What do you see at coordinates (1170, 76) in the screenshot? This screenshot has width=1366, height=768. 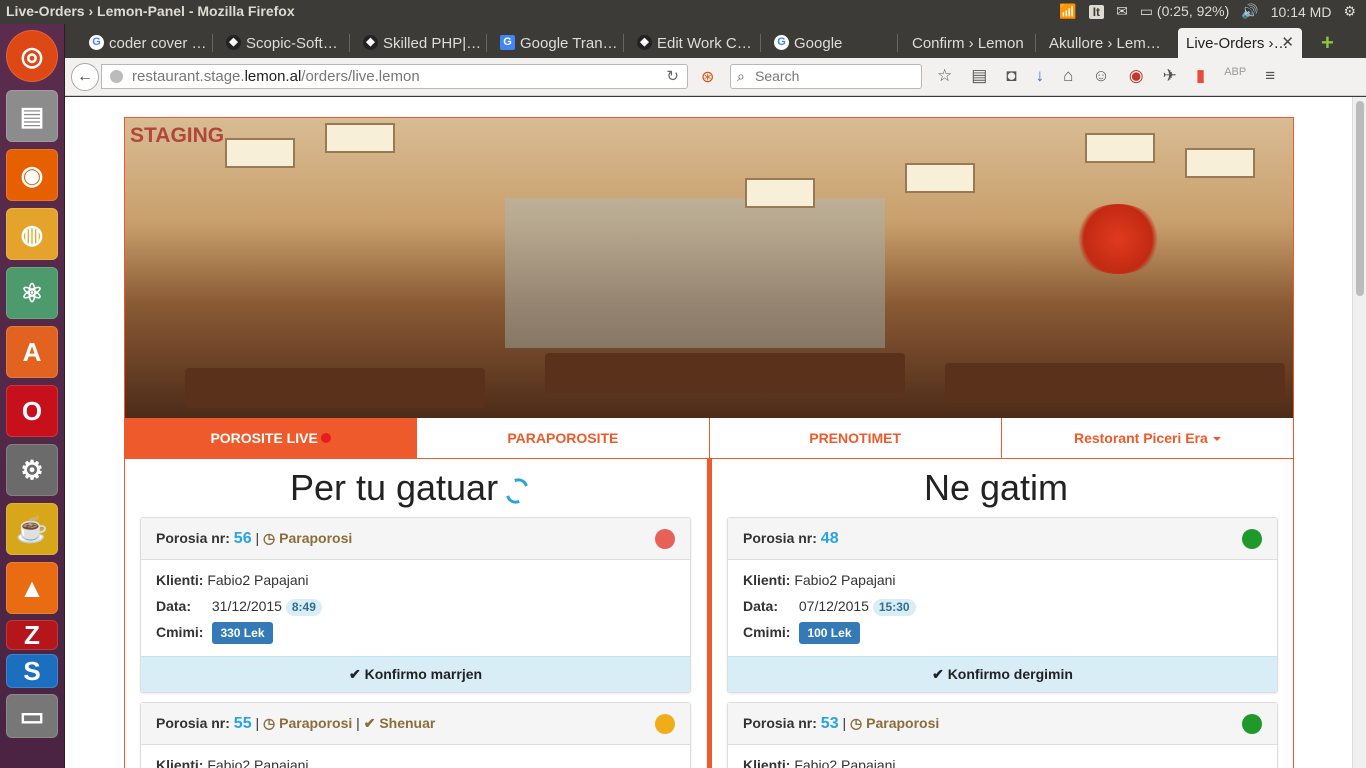 I see `extension-icon: ✈` at bounding box center [1170, 76].